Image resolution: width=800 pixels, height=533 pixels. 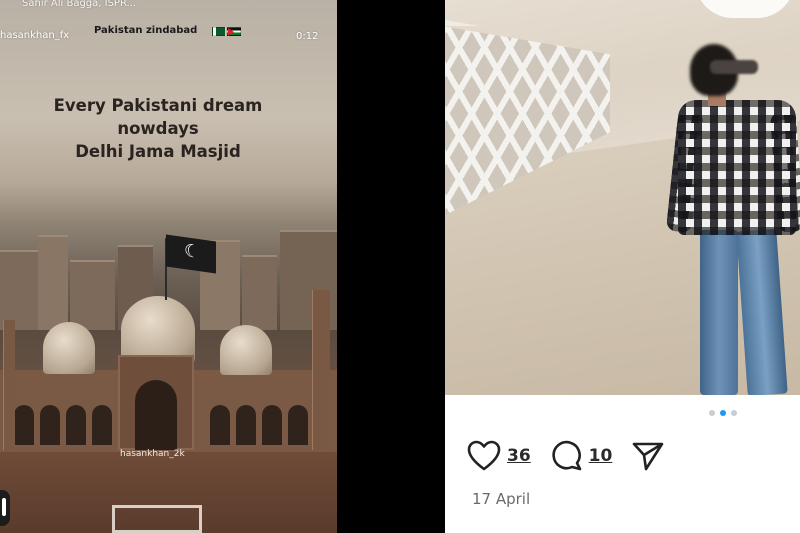 What do you see at coordinates (234, 31) in the screenshot?
I see `palestine-flag-icon` at bounding box center [234, 31].